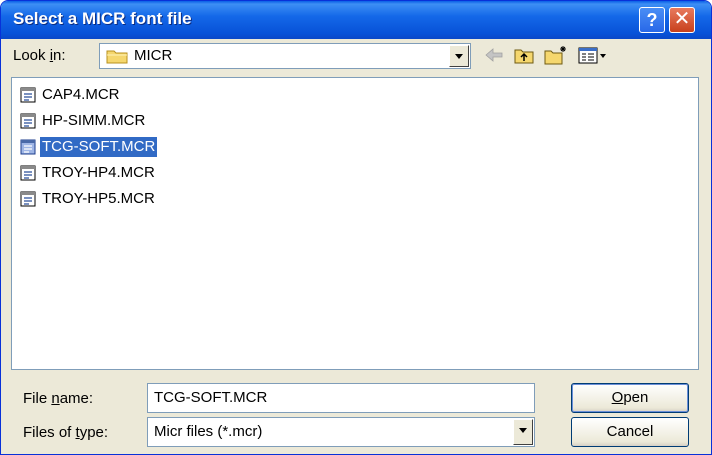 This screenshot has height=455, width=712. What do you see at coordinates (81, 94) in the screenshot?
I see `file-name: CAP4.MCR` at bounding box center [81, 94].